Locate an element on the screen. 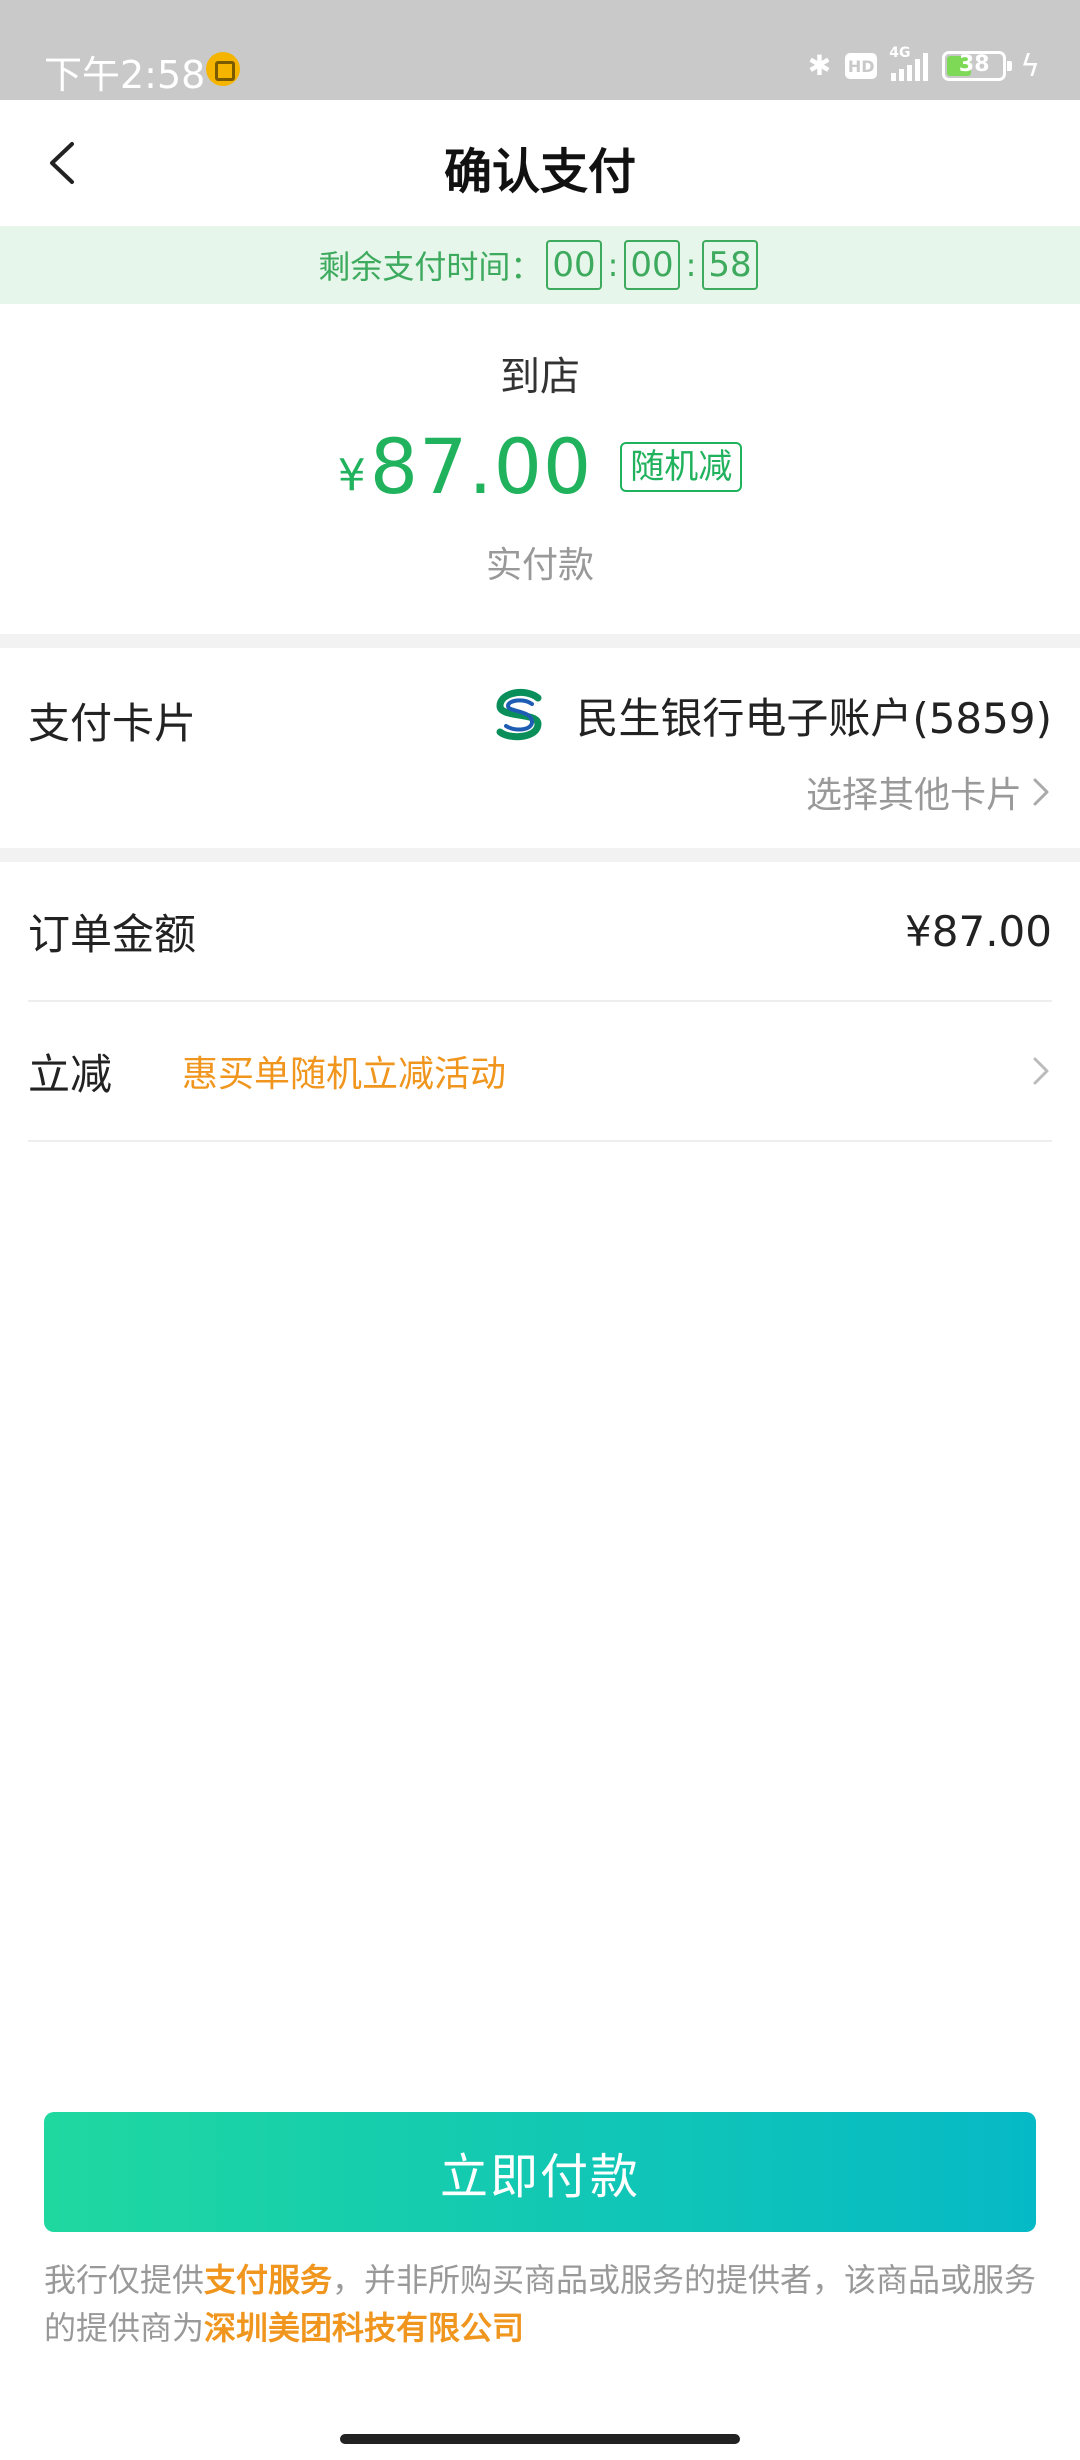  card-label: 支付卡片 is located at coordinates (112, 723).